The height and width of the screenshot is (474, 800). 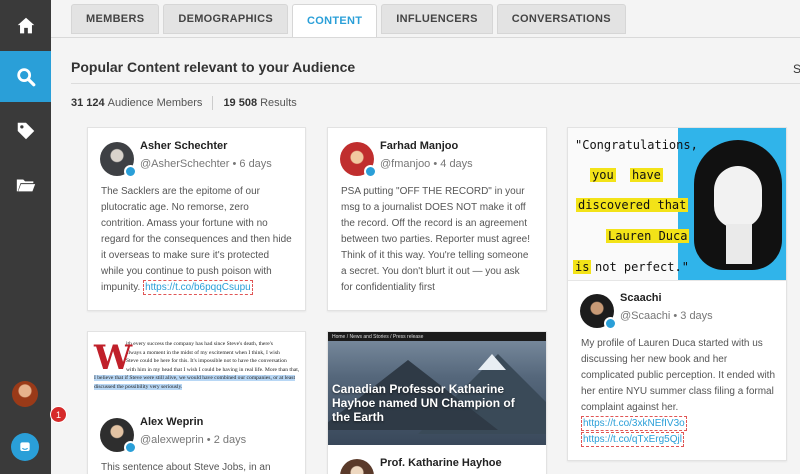 What do you see at coordinates (193, 440) in the screenshot?
I see `author-meta: @alexweprin • 2 days` at bounding box center [193, 440].